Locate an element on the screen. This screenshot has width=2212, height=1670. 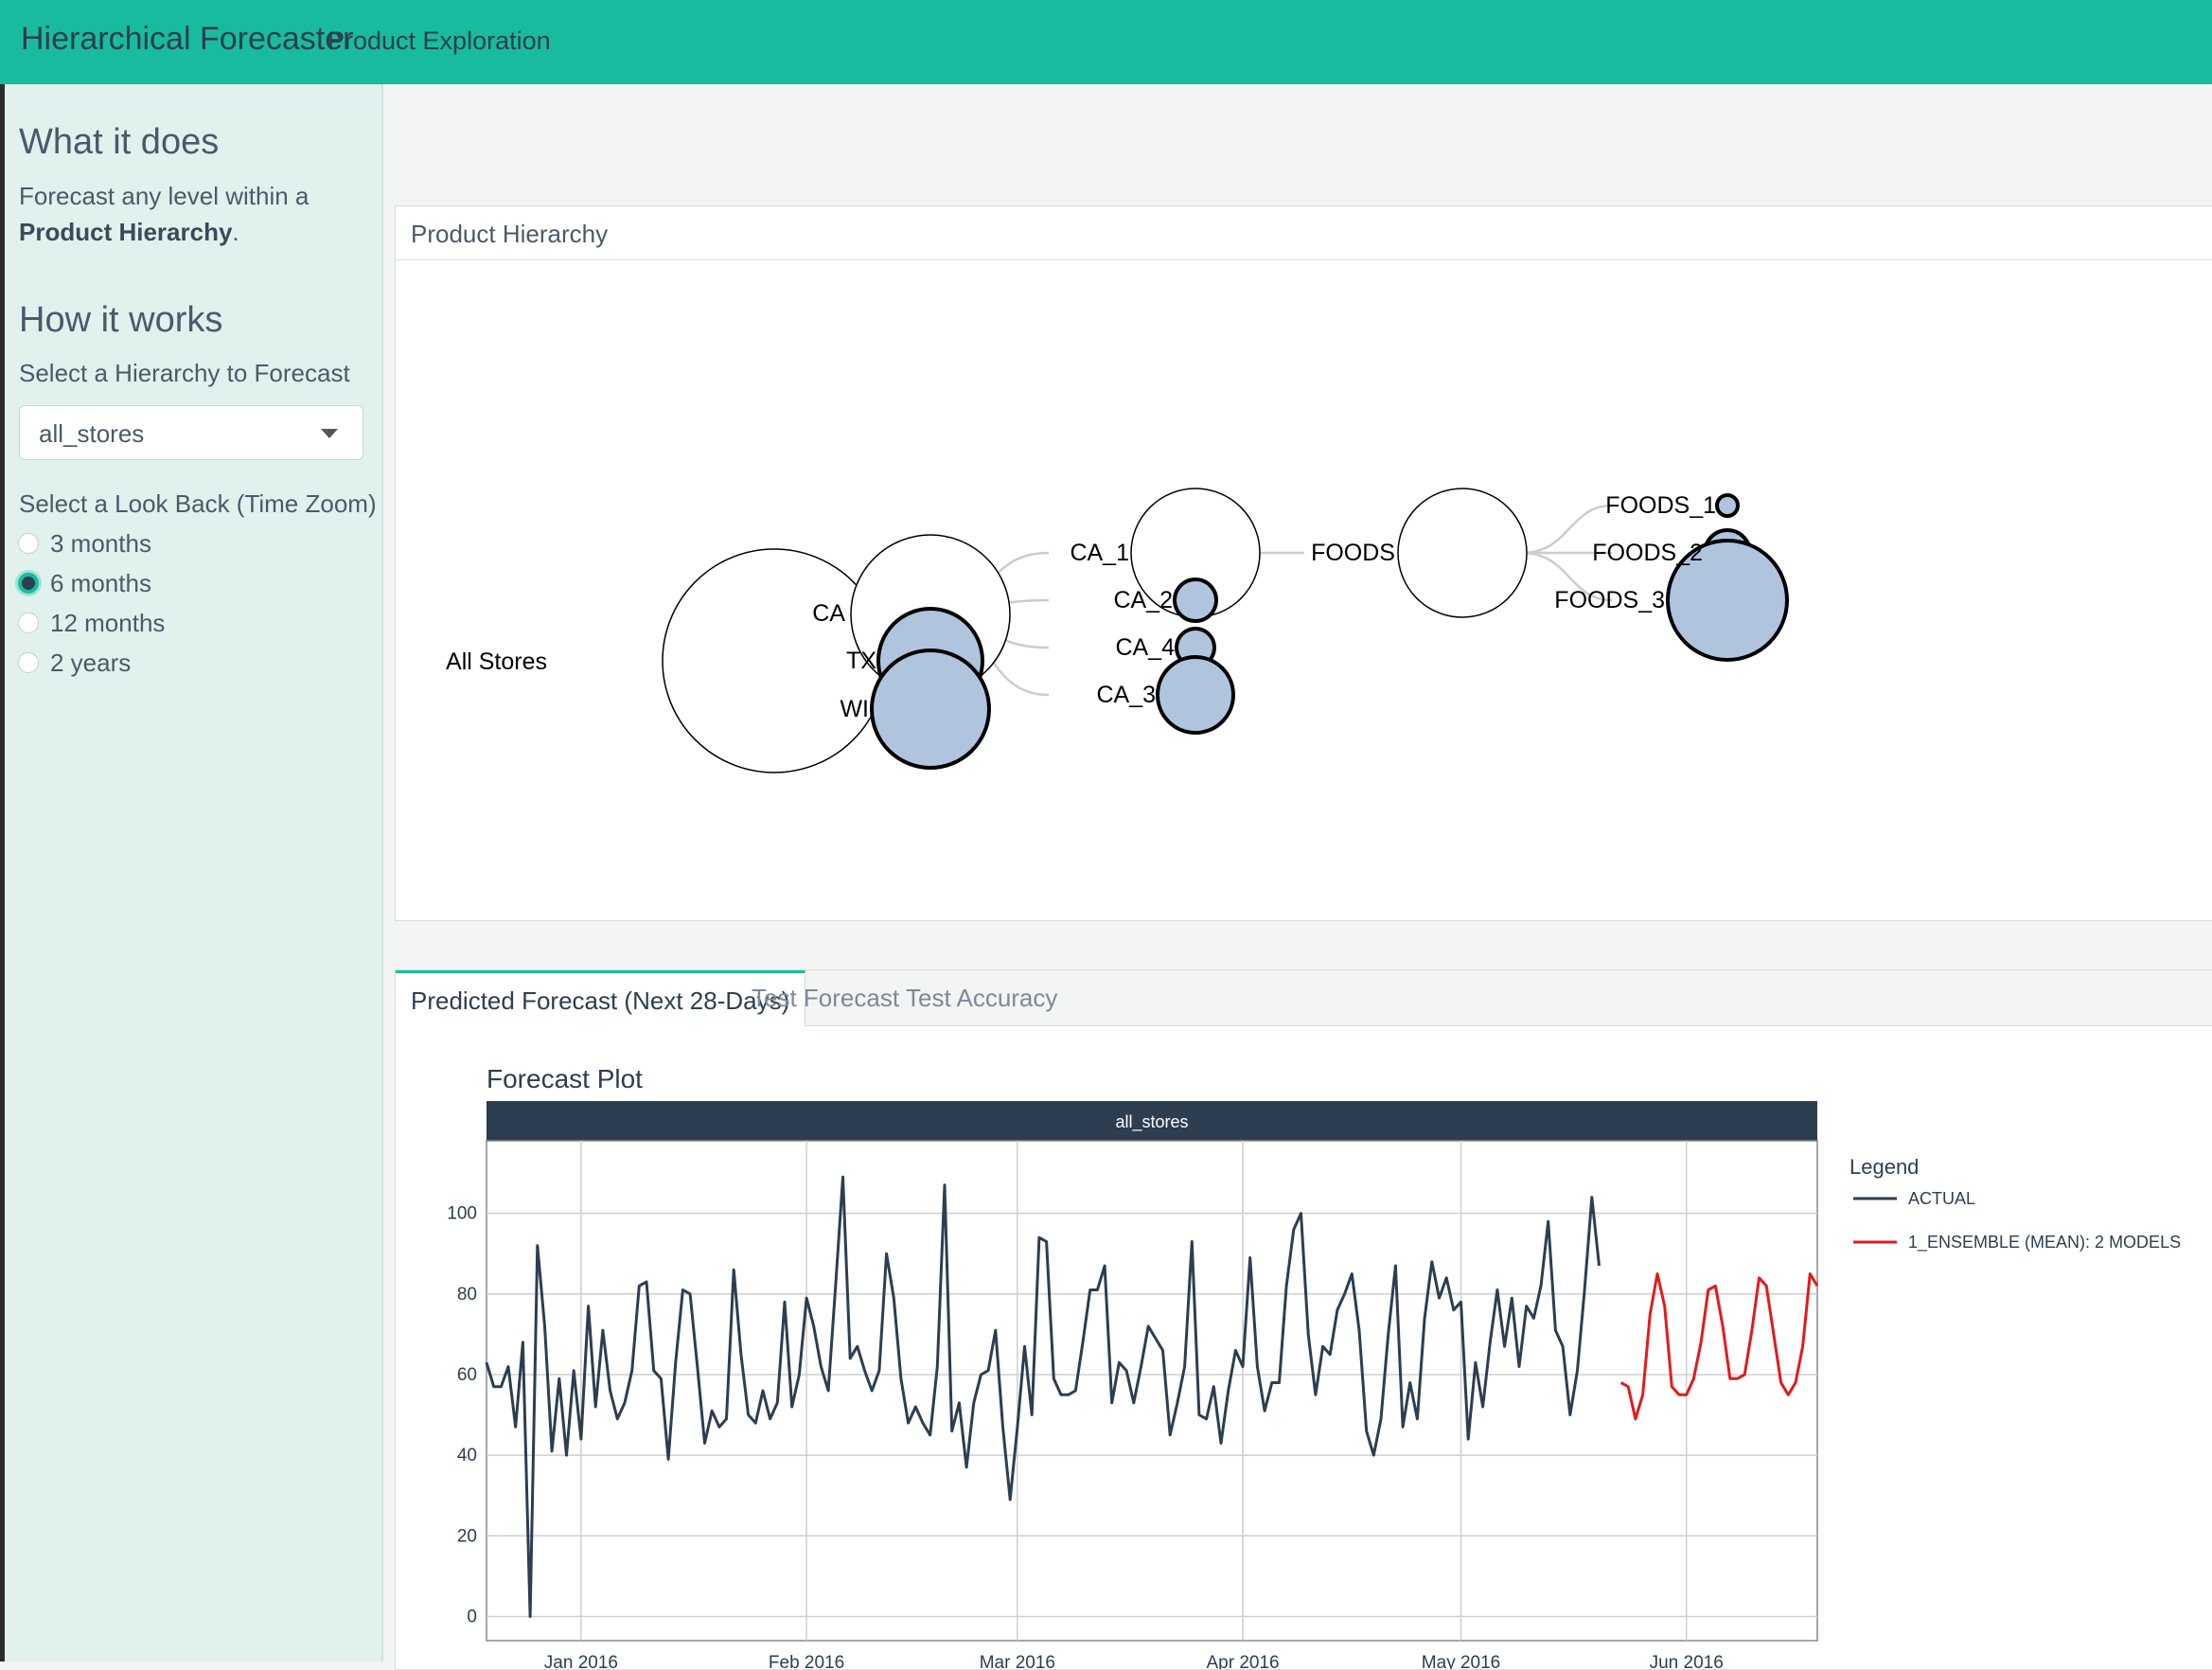
label-ca-1: CA_1 is located at coordinates (1099, 553).